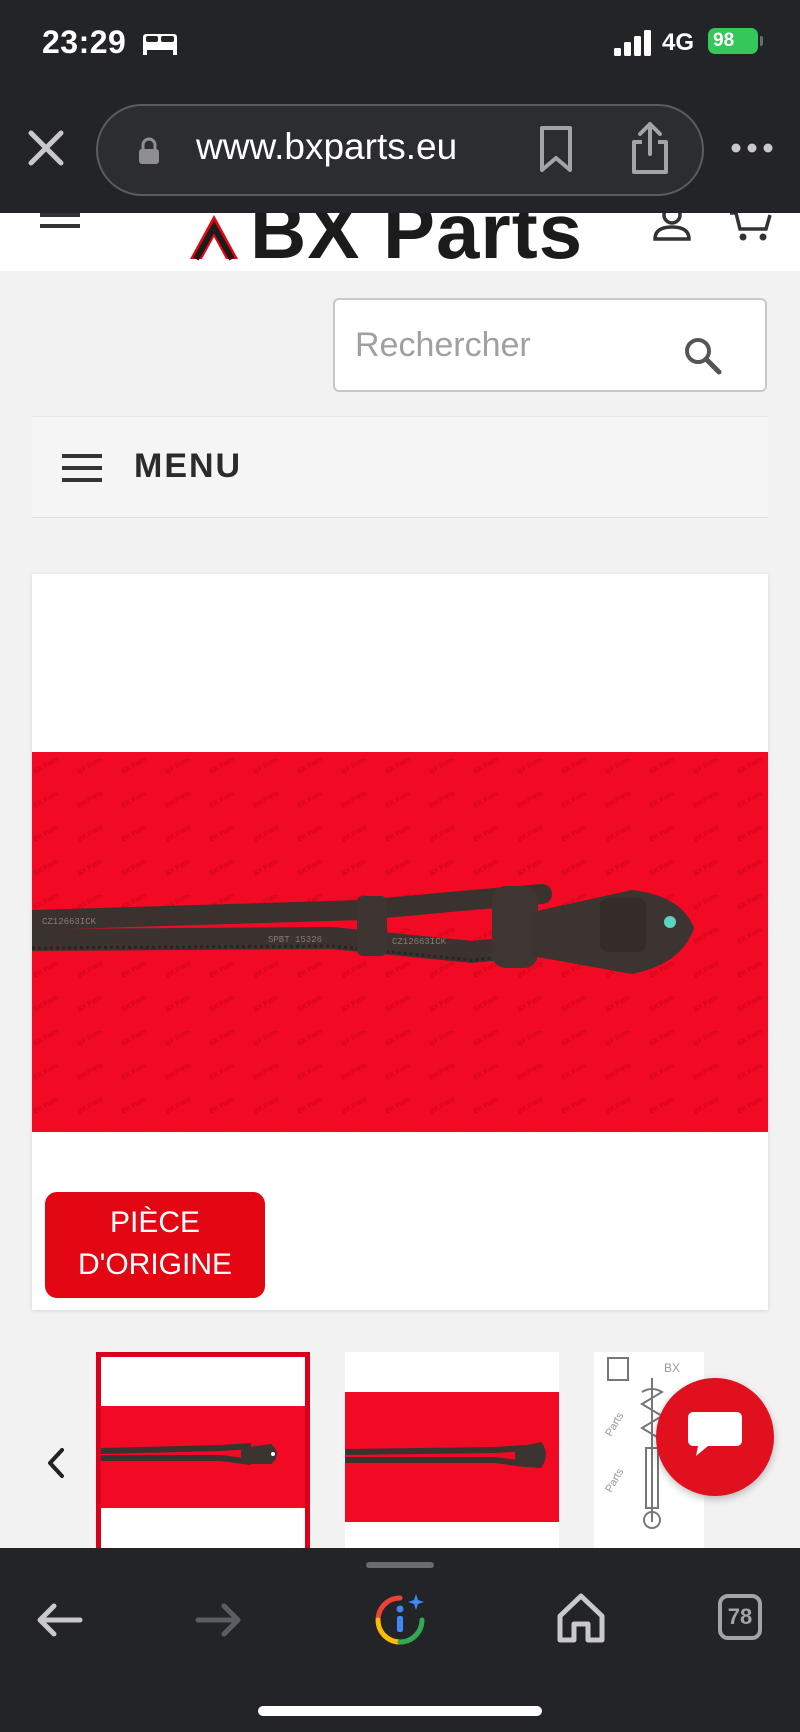 The width and height of the screenshot is (800, 1732). Describe the element at coordinates (672, 1368) in the screenshot. I see `svg-text: BX` at that location.